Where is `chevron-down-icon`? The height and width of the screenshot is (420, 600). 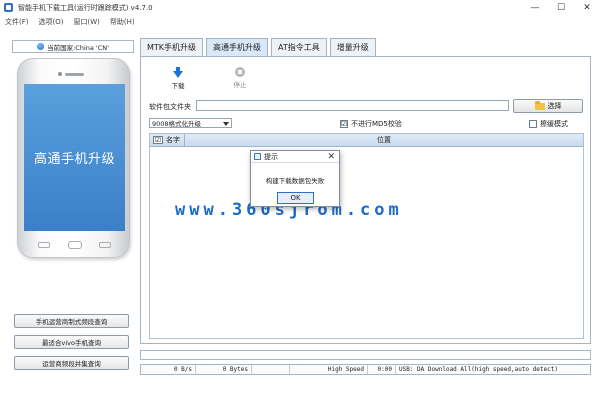 chevron-down-icon is located at coordinates (226, 124).